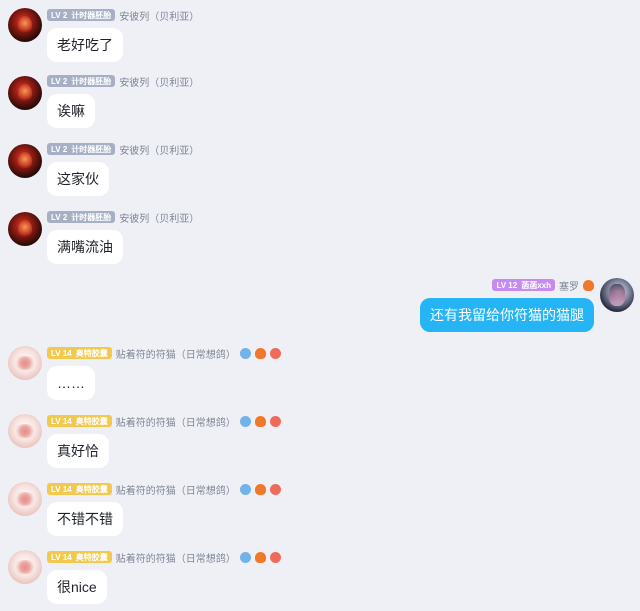  I want to click on message-bubble: 满嘴流油, so click(85, 247).